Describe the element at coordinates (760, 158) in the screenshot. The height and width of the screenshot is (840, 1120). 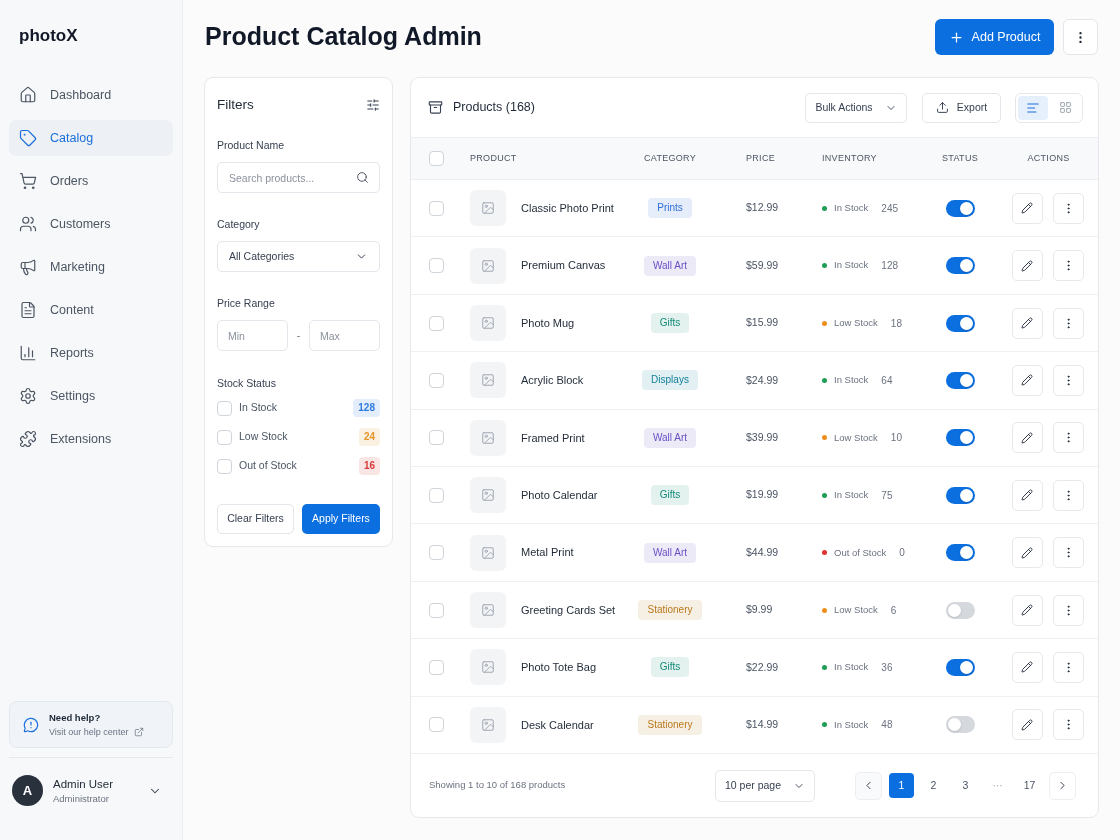
I see `column-header: PRICE` at that location.